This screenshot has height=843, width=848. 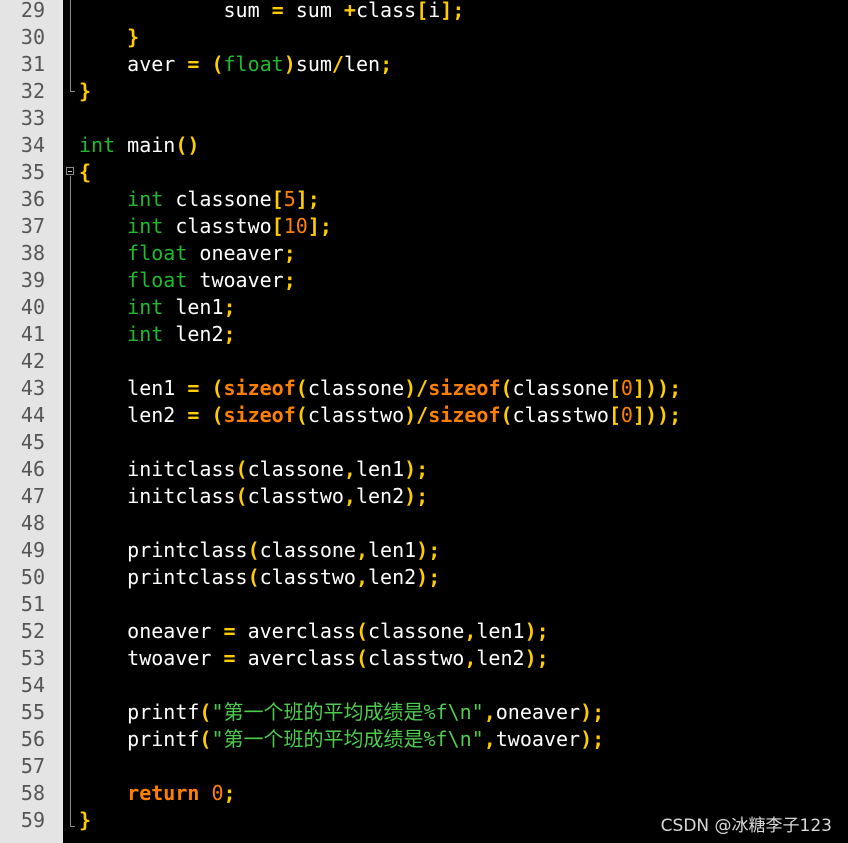 I want to click on code-line: 54, so click(x=424, y=685).